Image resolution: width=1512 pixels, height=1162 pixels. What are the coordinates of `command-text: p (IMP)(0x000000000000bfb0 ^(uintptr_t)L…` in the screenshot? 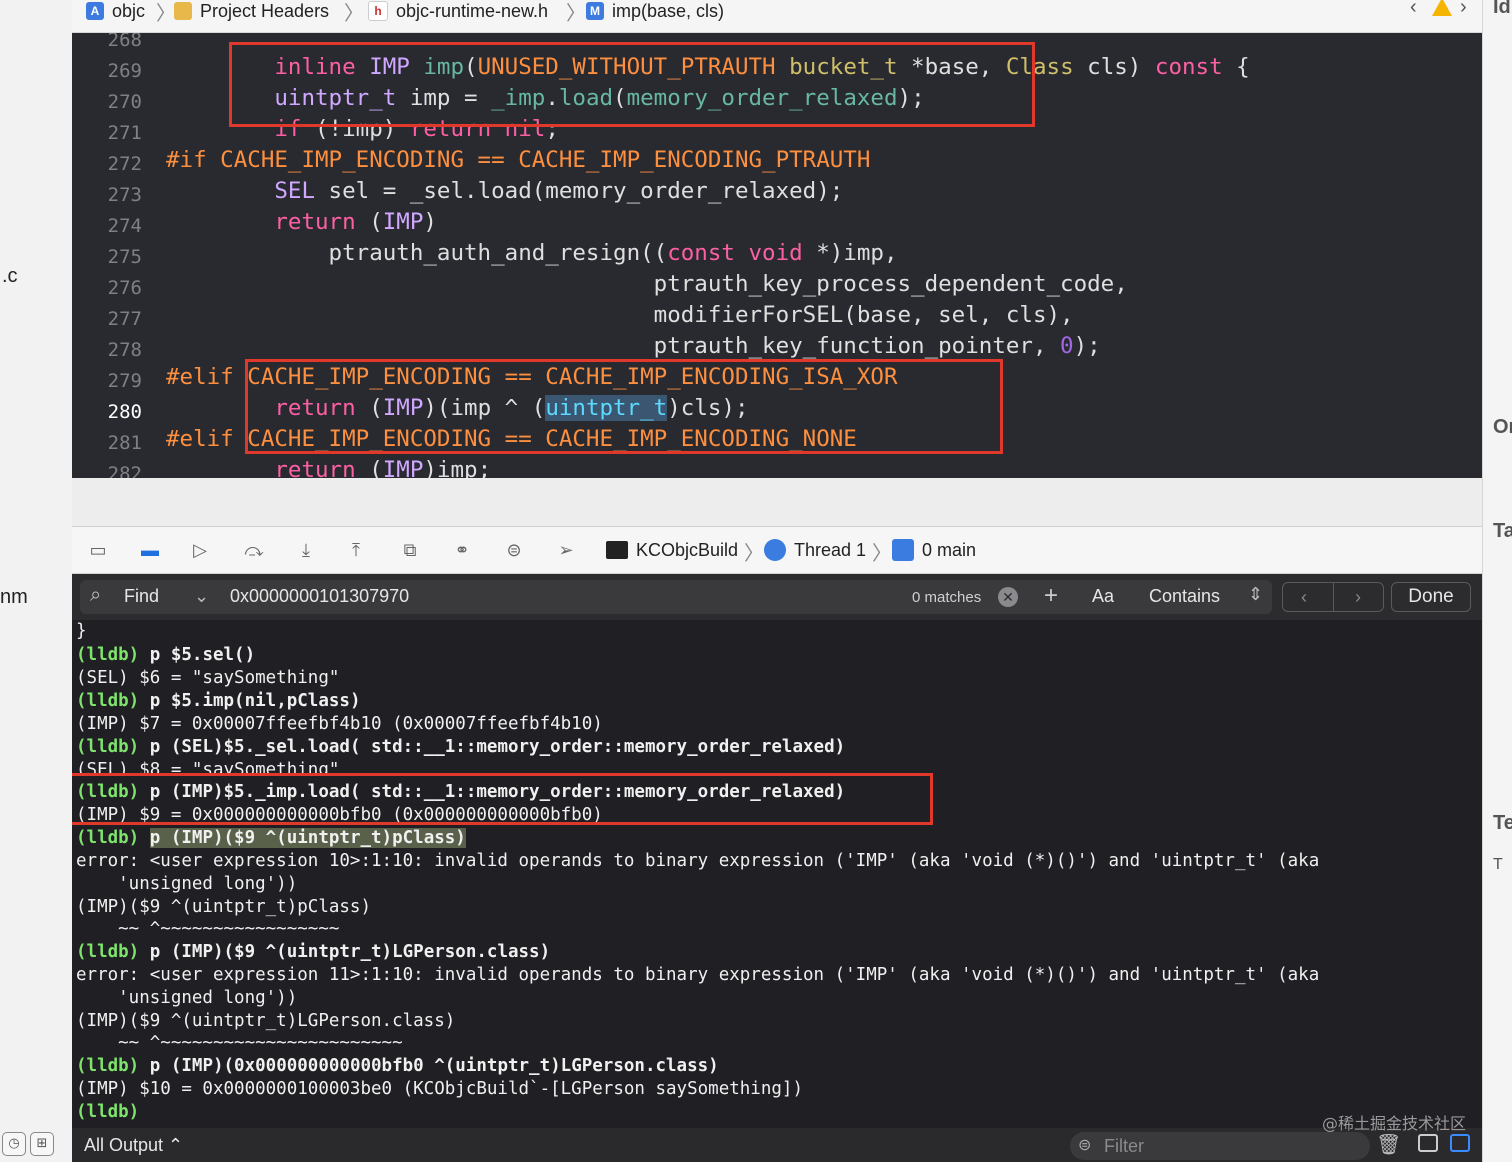 It's located at (434, 1066).